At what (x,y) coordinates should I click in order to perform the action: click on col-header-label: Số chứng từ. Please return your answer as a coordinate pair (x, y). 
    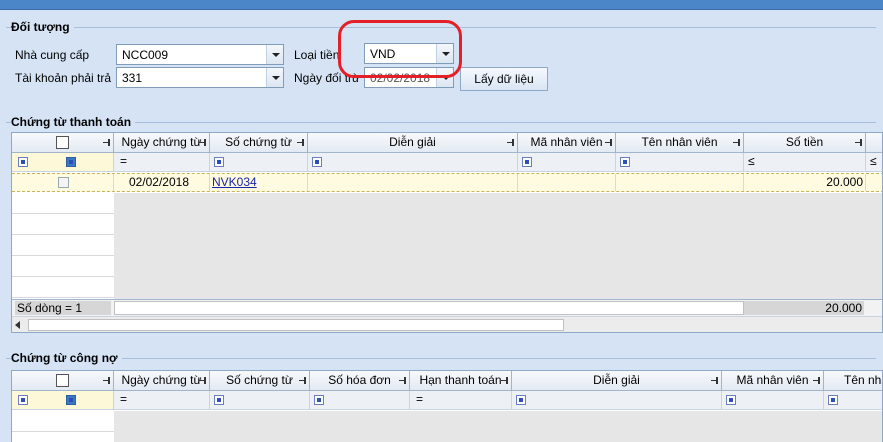
    Looking at the image, I should click on (259, 380).